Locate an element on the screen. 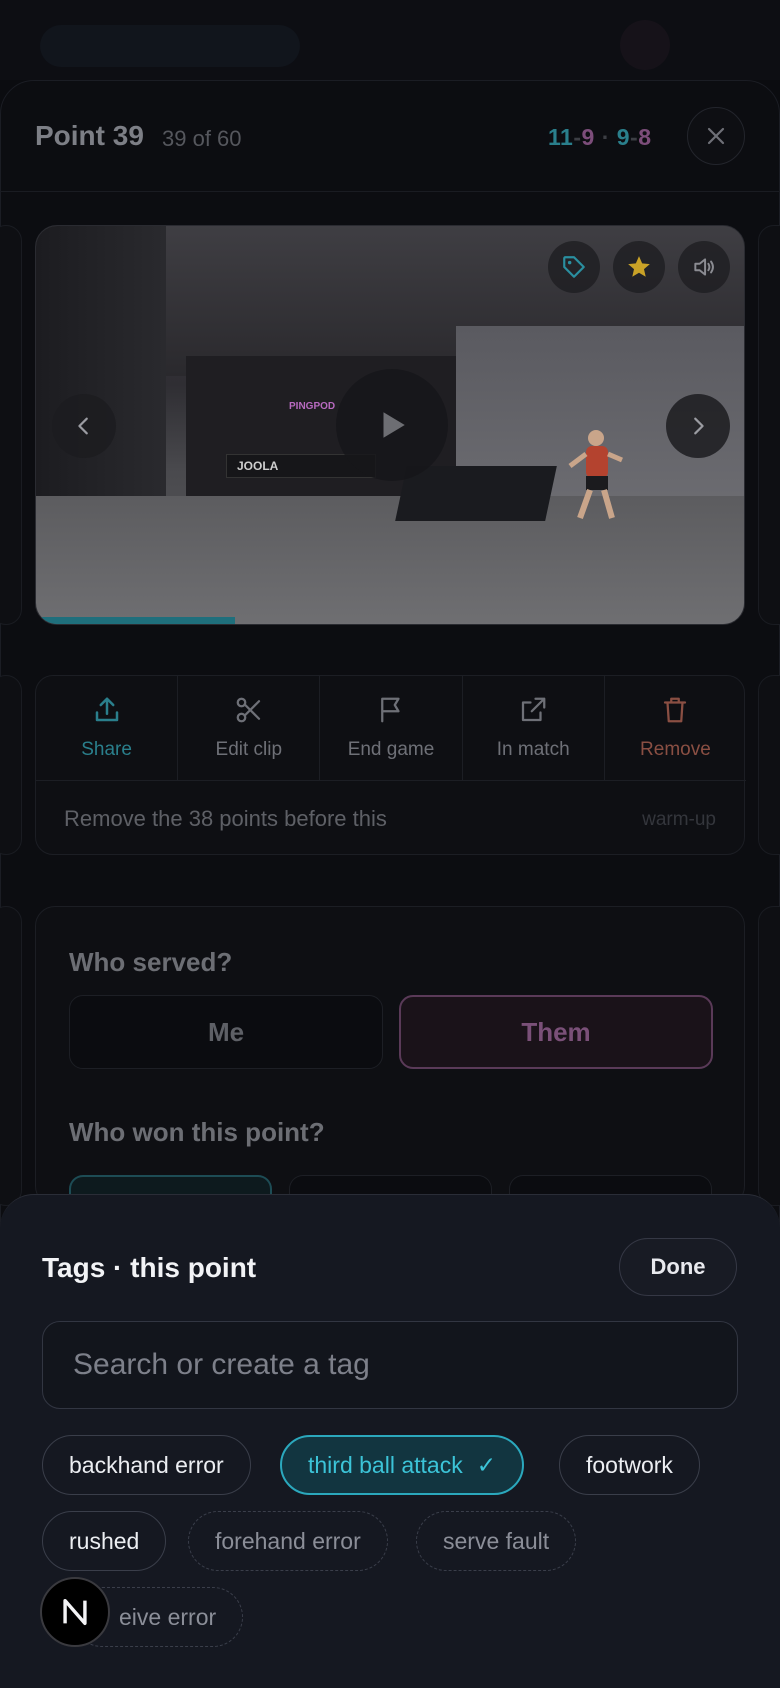 This screenshot has width=780, height=1688. tag-icon is located at coordinates (574, 267).